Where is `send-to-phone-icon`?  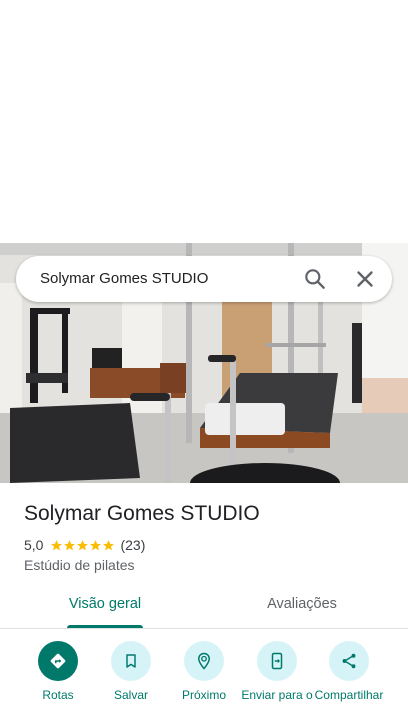
send-to-phone-icon is located at coordinates (277, 661).